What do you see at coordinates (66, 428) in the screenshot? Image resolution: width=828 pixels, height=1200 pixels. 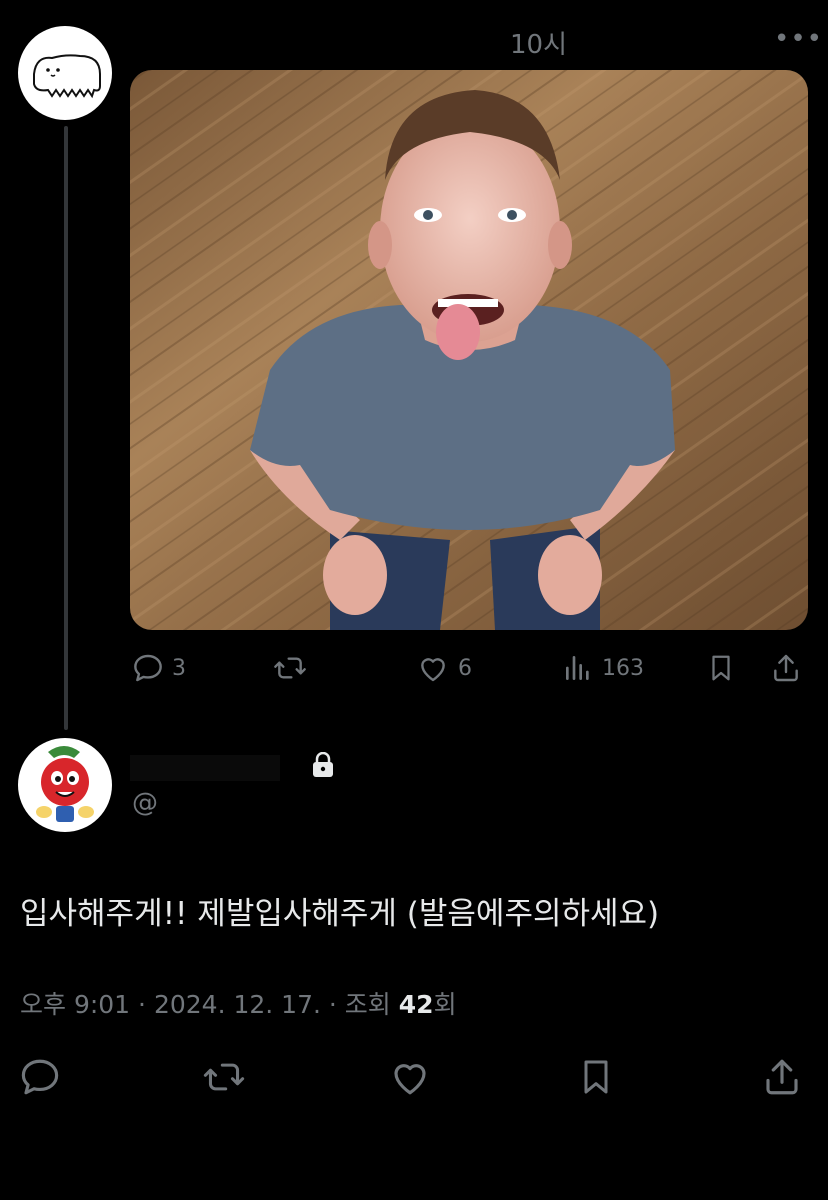 I see `thread-connector-line` at bounding box center [66, 428].